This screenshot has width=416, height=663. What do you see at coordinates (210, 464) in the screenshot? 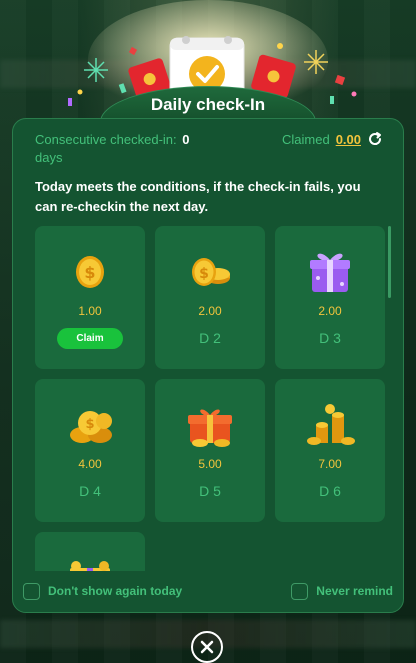
I see `reward-amount: 5.00` at bounding box center [210, 464].